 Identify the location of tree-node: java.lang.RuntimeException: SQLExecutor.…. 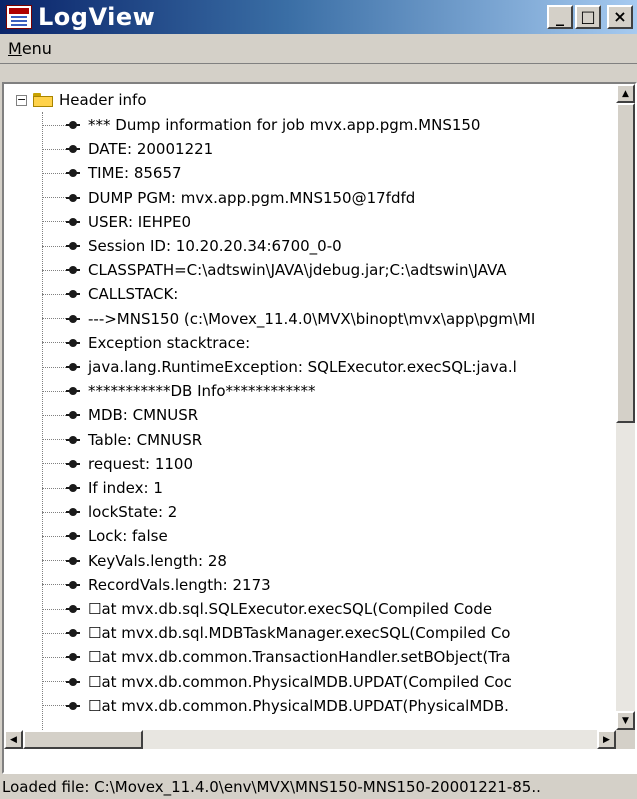
(279, 367).